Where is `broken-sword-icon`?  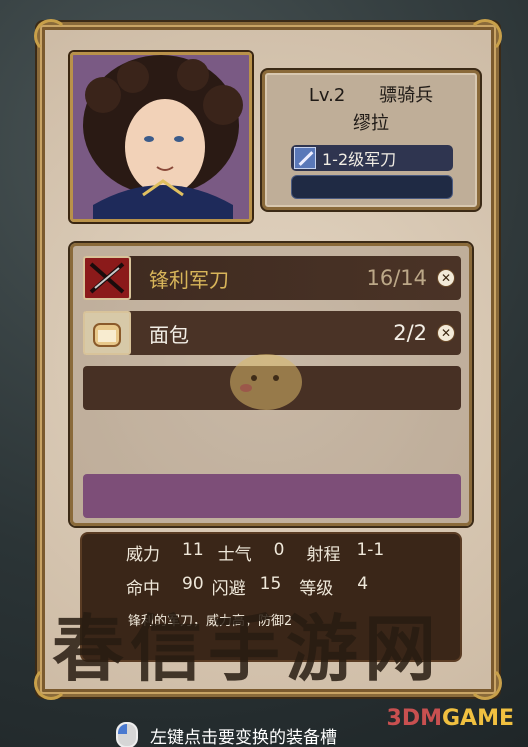 broken-sword-icon is located at coordinates (107, 278).